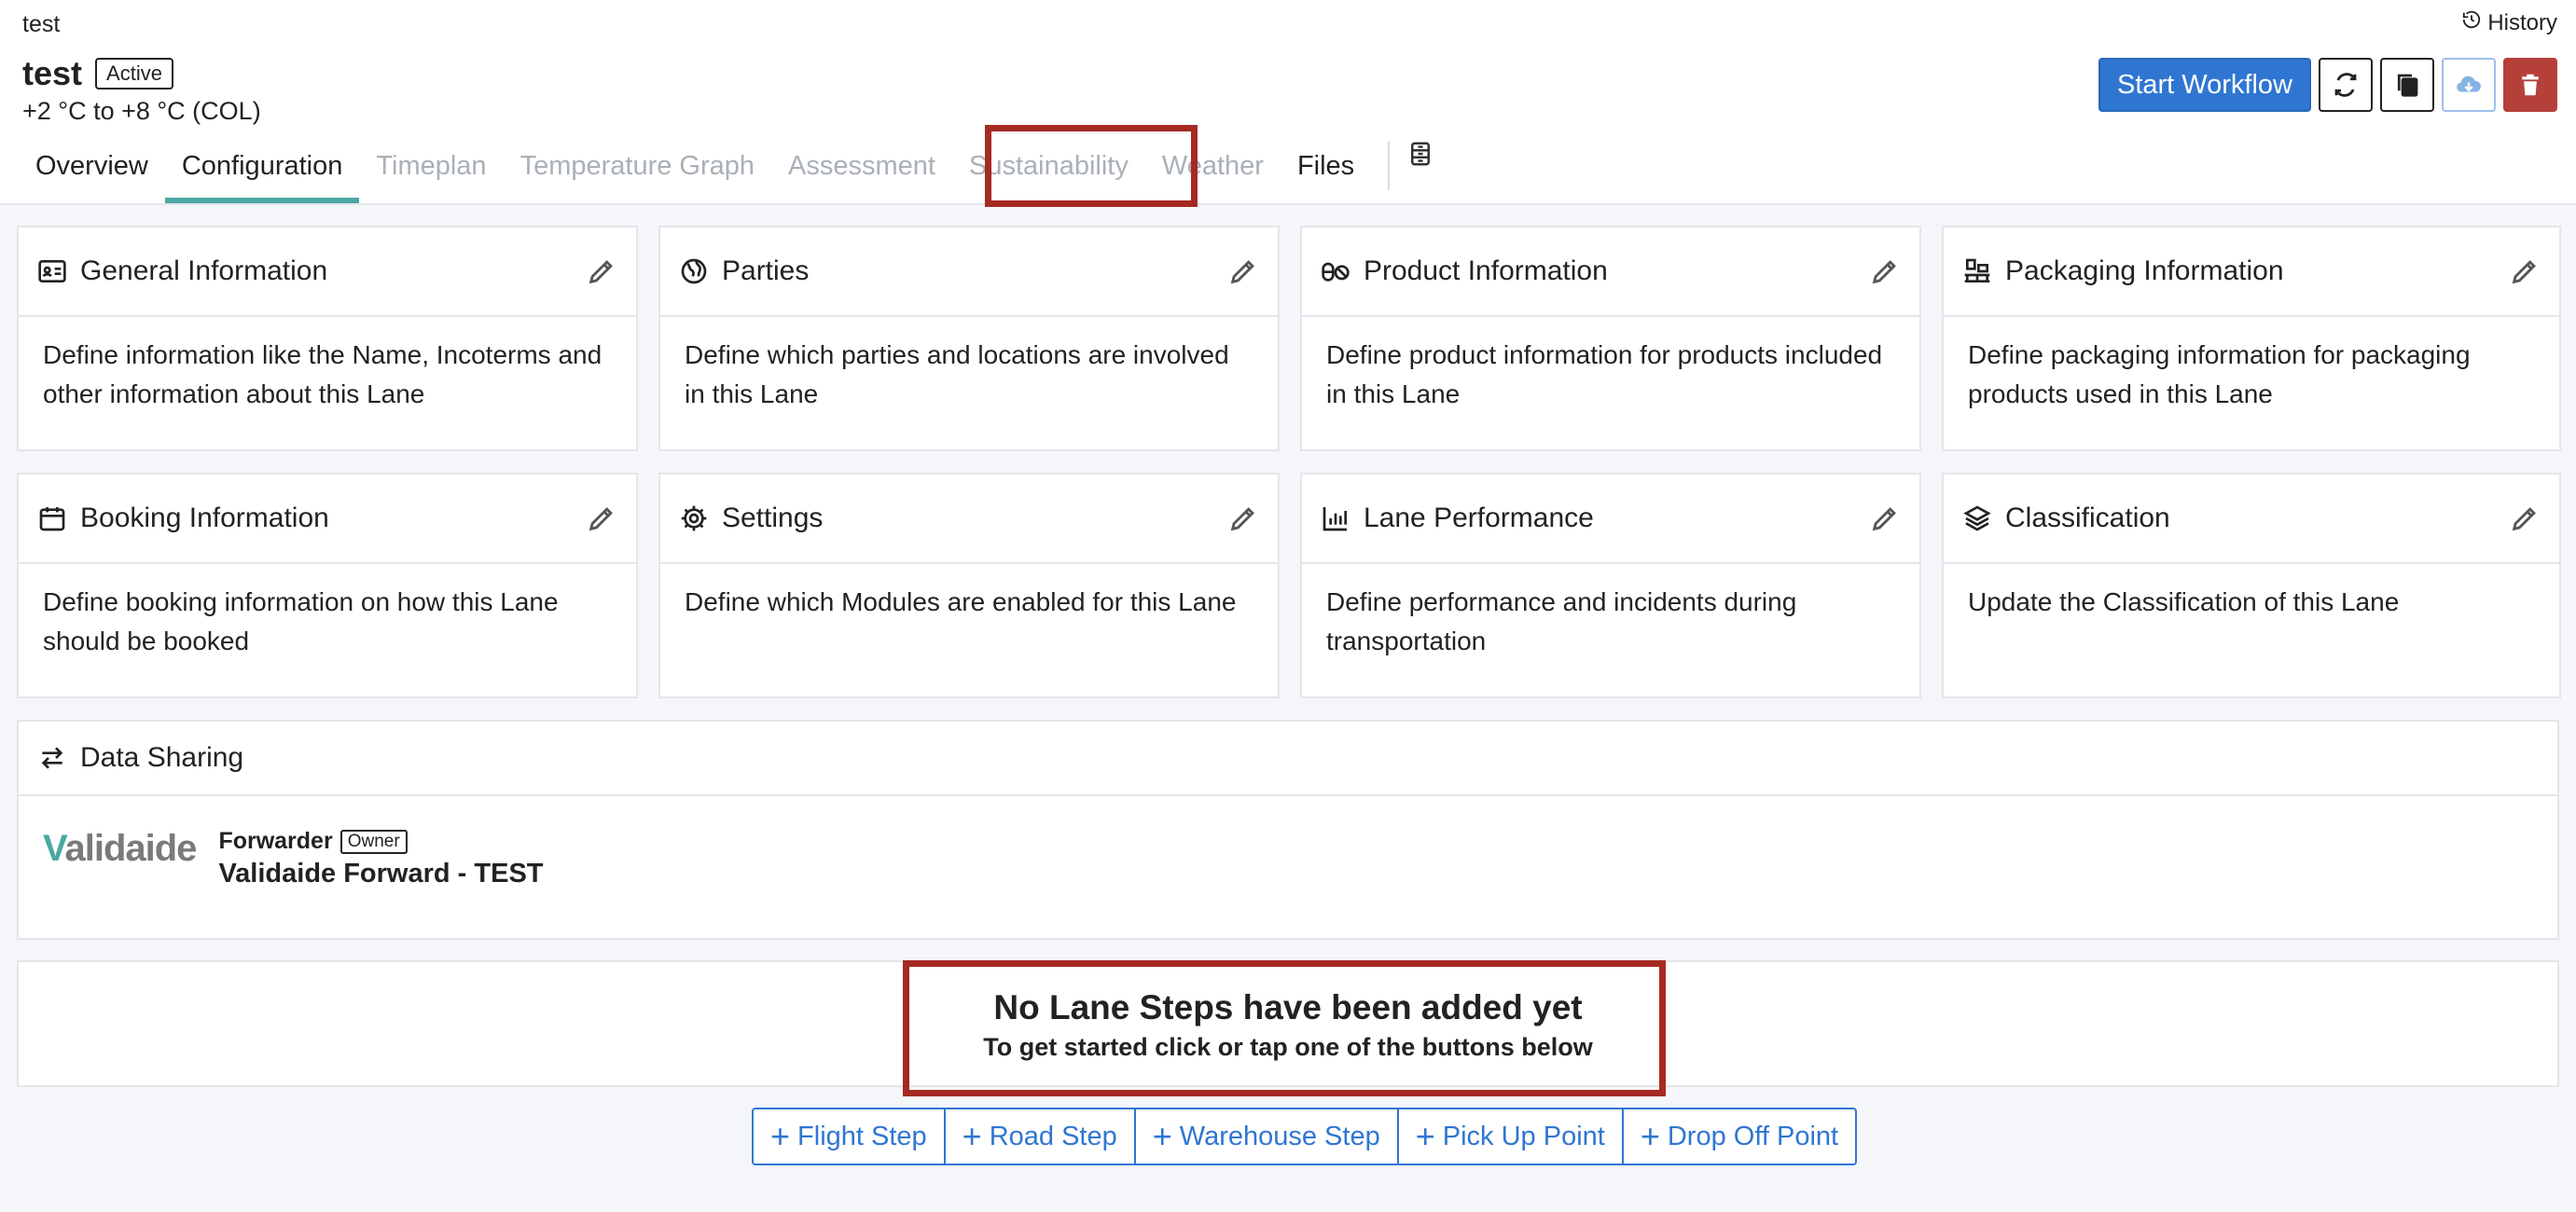  Describe the element at coordinates (2184, 601) in the screenshot. I see `card-description: Update the Classification of this Lane` at that location.